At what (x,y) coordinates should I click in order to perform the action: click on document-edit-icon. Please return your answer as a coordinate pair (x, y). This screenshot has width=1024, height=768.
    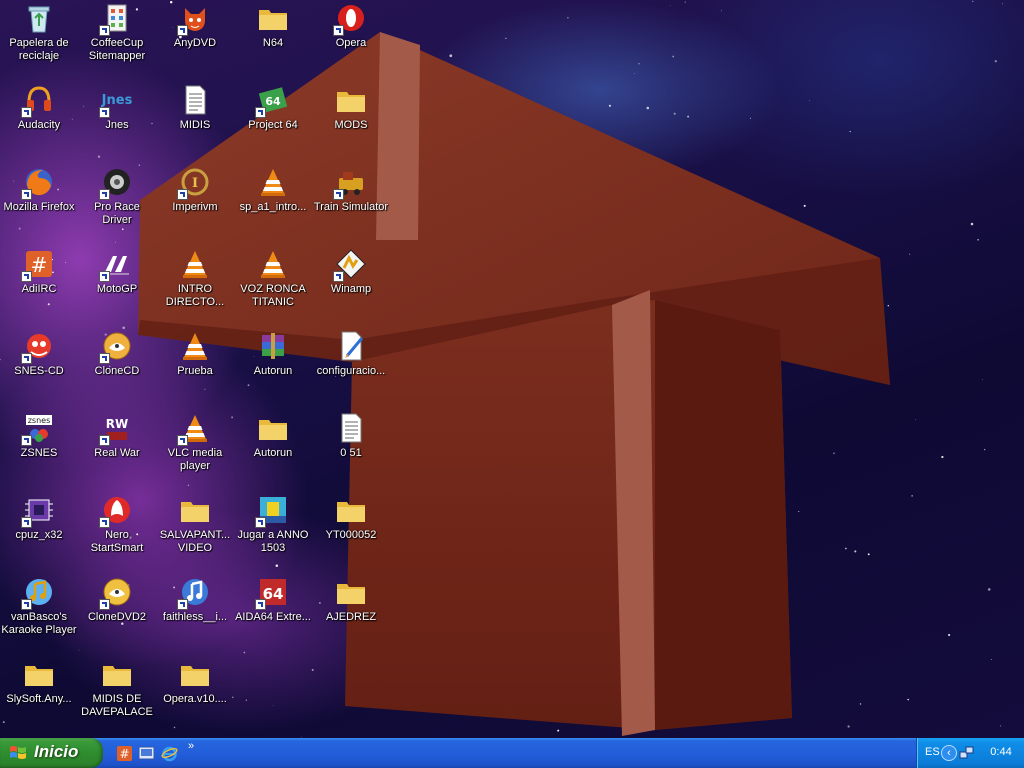
    Looking at the image, I should click on (351, 346).